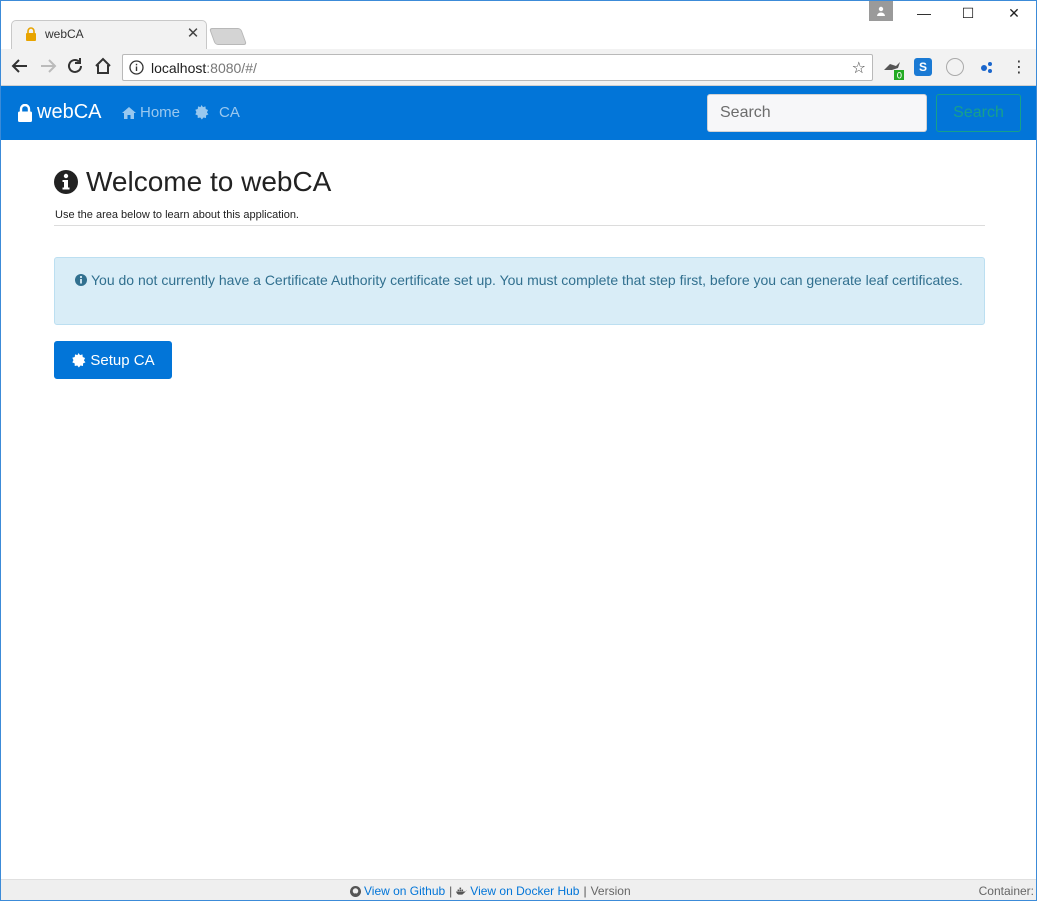 This screenshot has width=1037, height=901. Describe the element at coordinates (524, 891) in the screenshot. I see `docker-hub-link: View on Docker Hub` at that location.